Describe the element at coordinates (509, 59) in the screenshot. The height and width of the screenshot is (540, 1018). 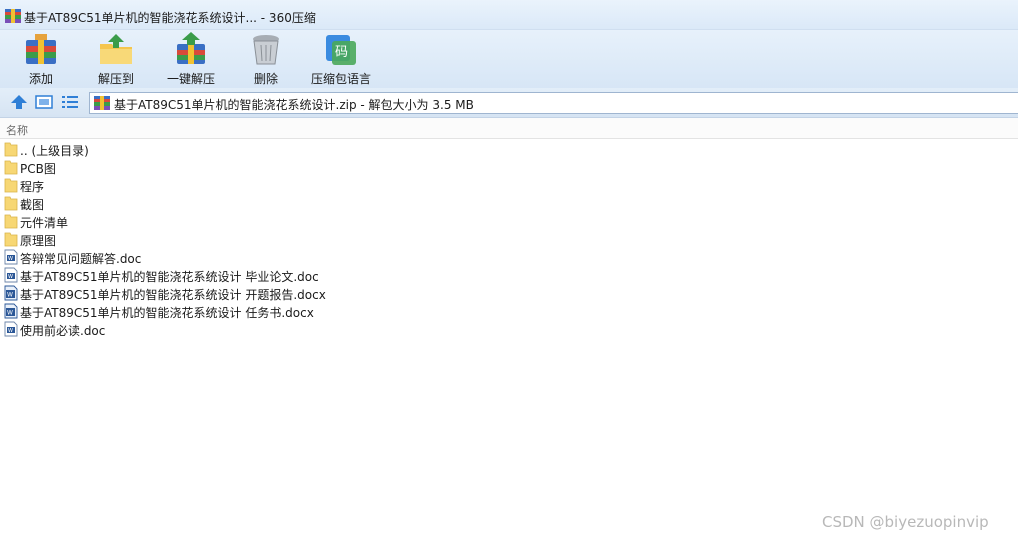
I see `toolbar: 添加 解压到 一键解压 删除 码 压缩包语言` at that location.